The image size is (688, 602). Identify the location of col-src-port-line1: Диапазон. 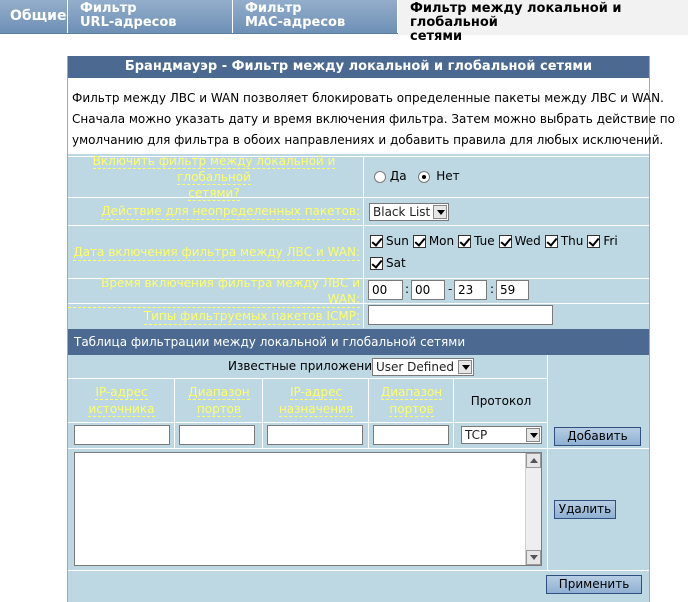
(219, 392).